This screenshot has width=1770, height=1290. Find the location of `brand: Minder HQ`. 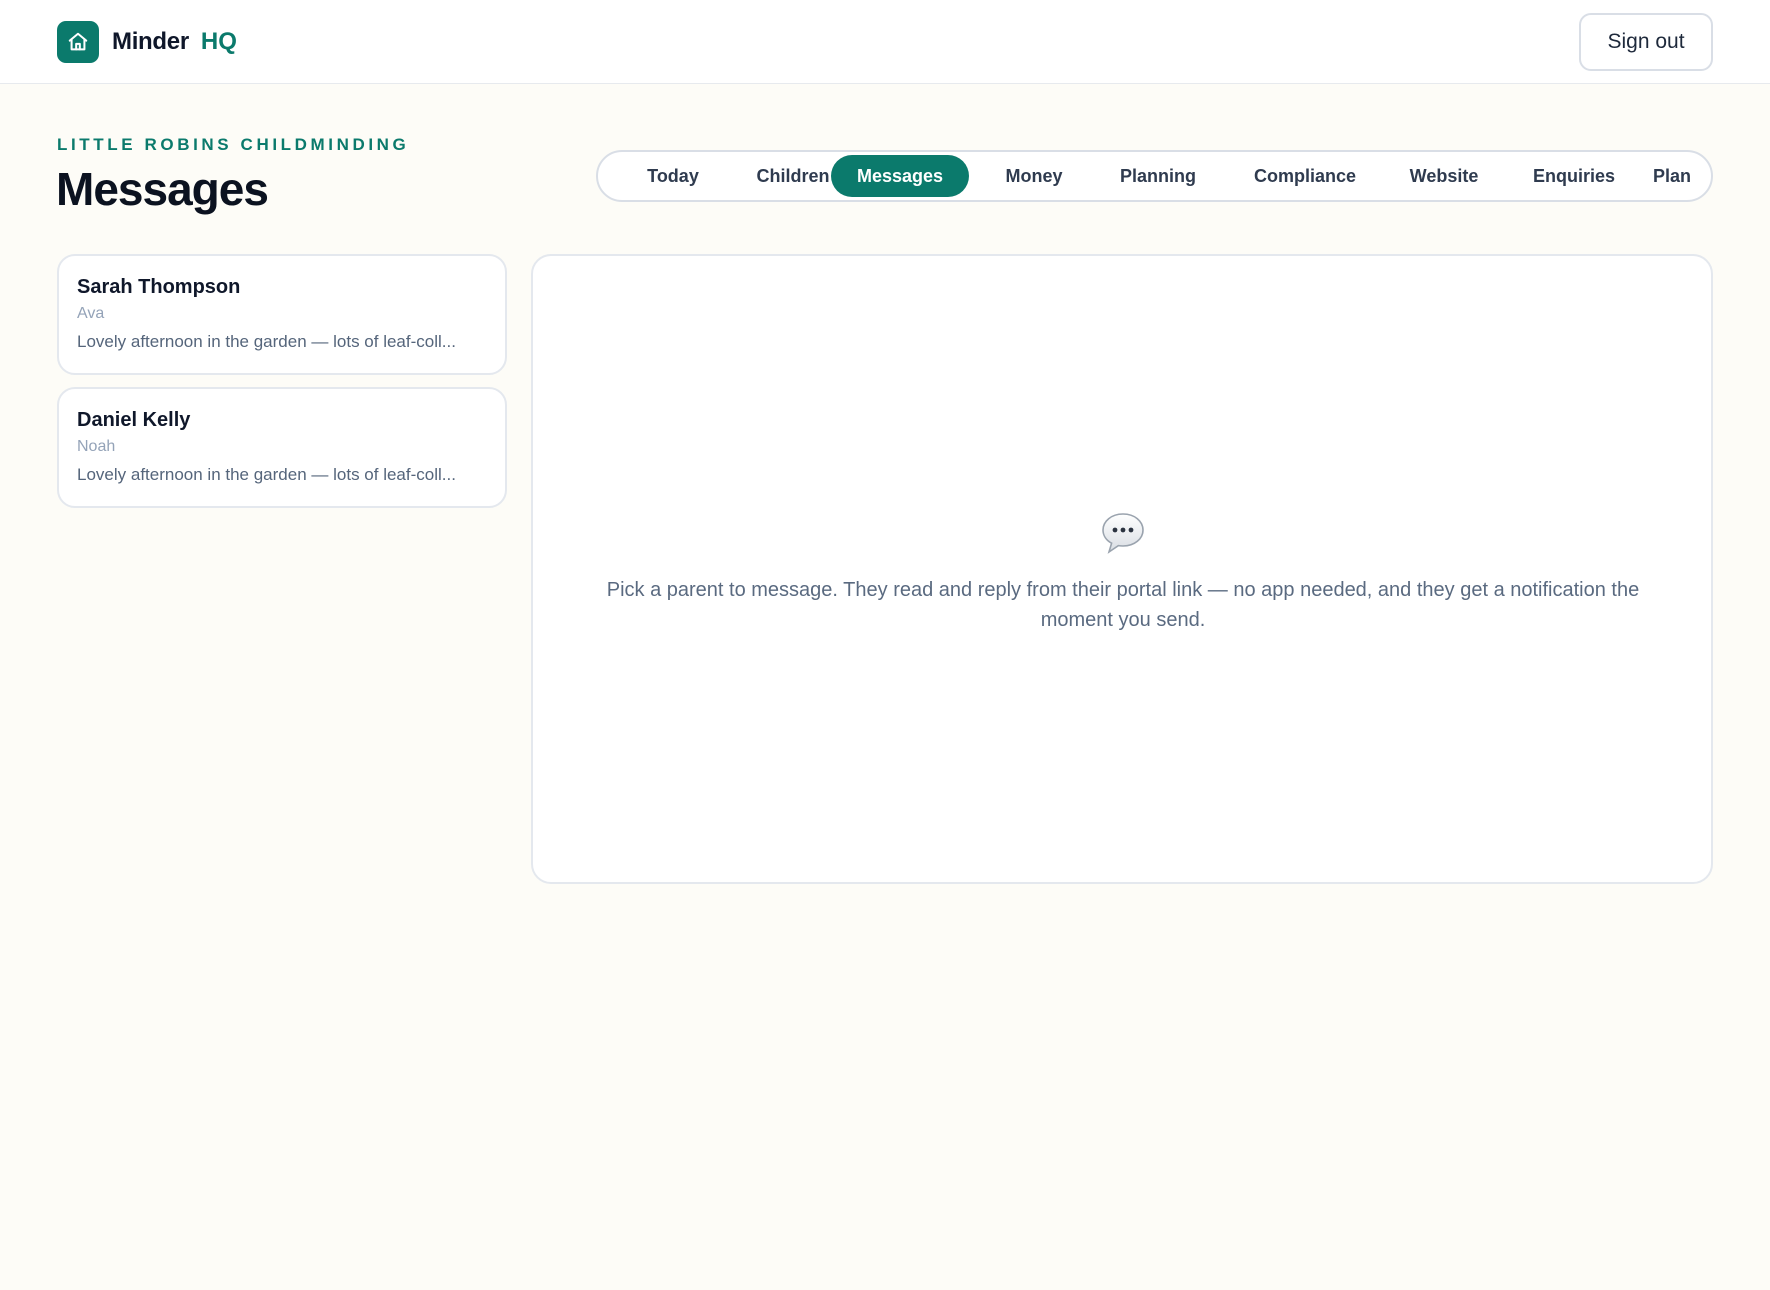

brand: Minder HQ is located at coordinates (147, 42).